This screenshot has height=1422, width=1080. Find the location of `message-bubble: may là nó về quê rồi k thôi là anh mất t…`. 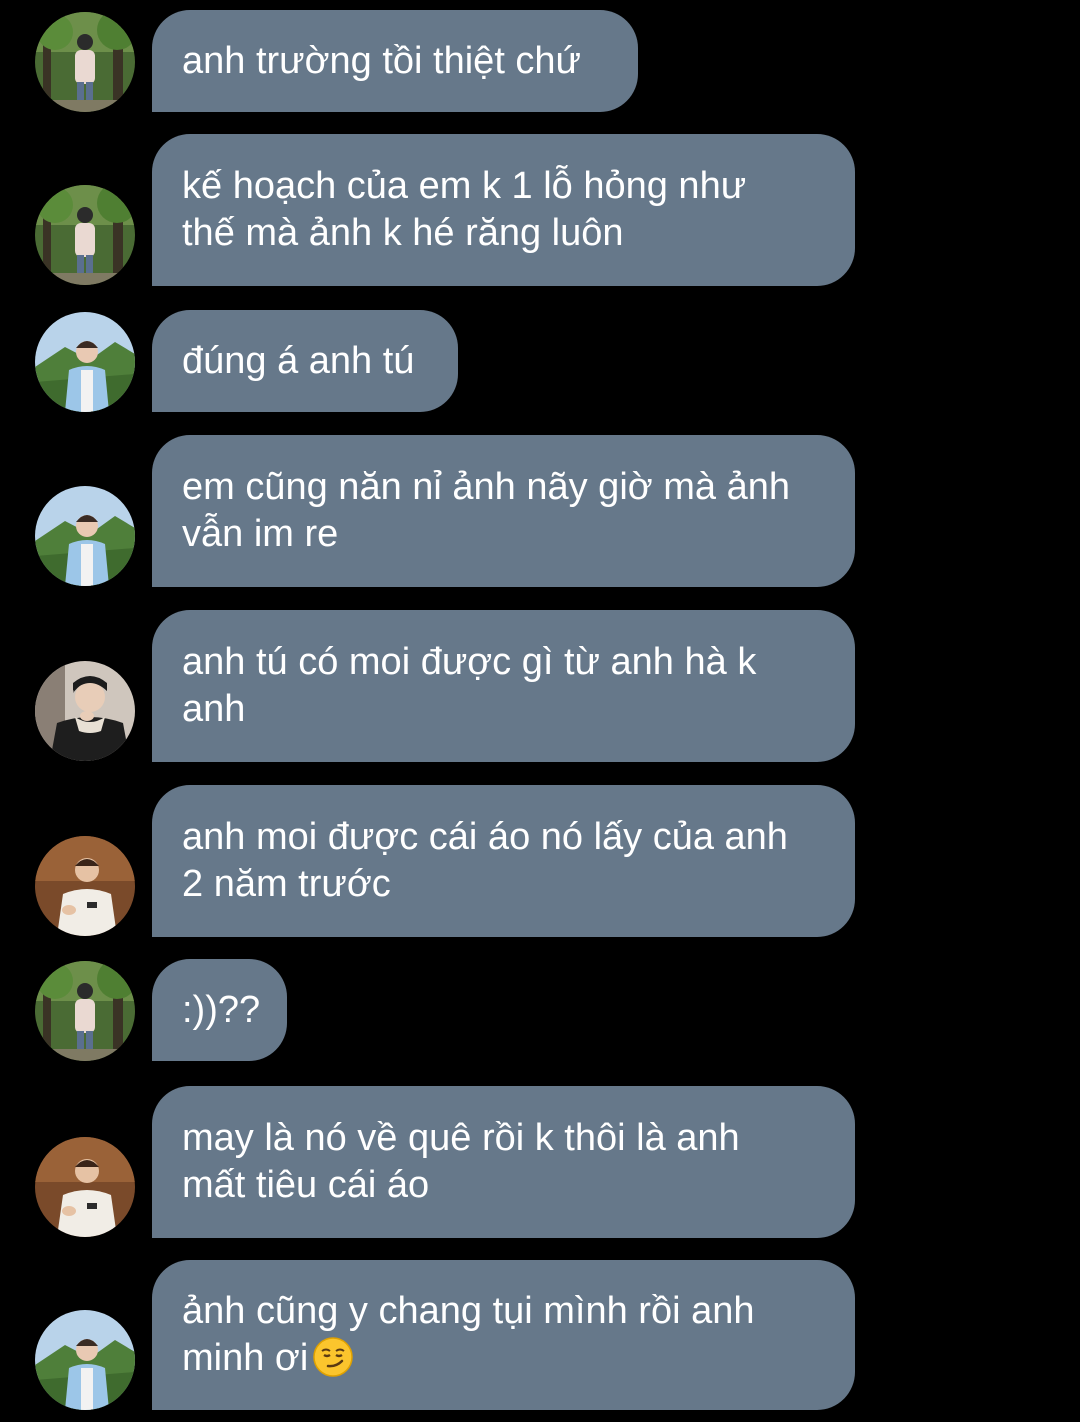

message-bubble: may là nó về quê rồi k thôi là anh mất t… is located at coordinates (503, 1162).